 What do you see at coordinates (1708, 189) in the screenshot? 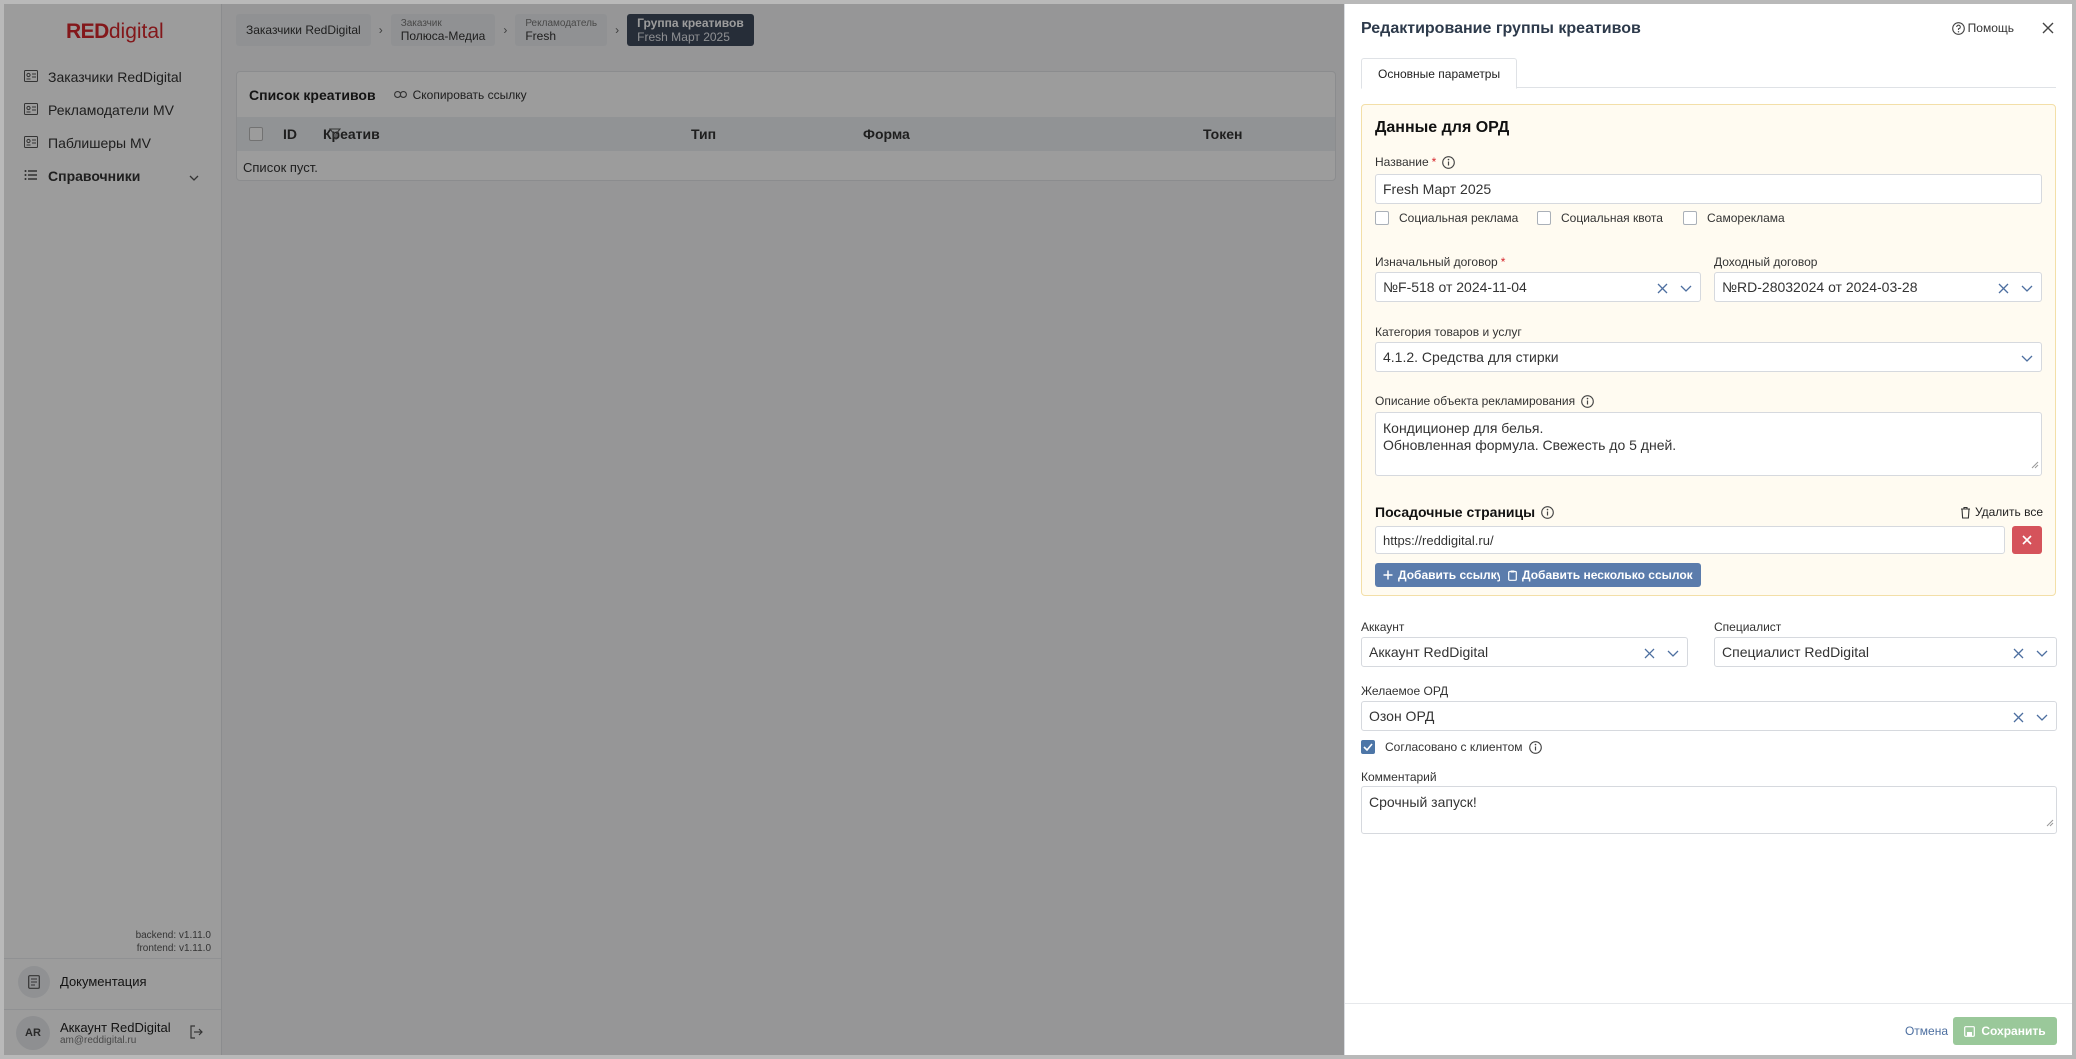
I see `name-input: Fresh Март 2025` at bounding box center [1708, 189].